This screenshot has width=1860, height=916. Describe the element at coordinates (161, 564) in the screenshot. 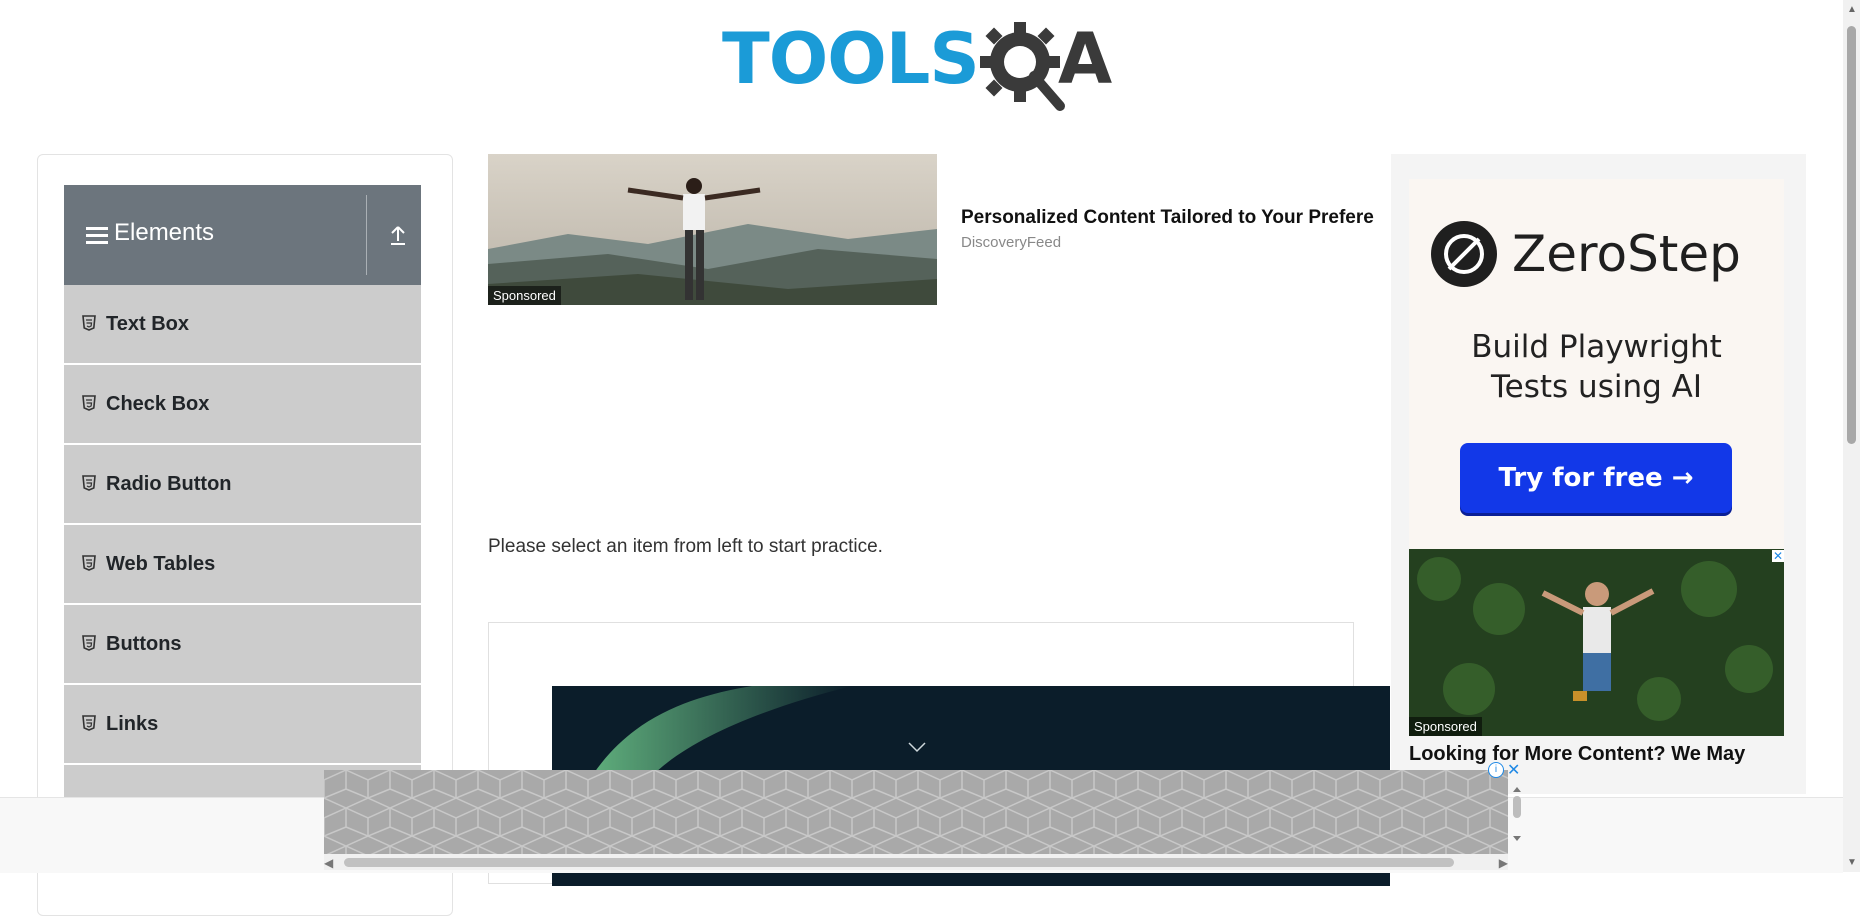

I see `sidebar-item-label: Web Tables` at that location.